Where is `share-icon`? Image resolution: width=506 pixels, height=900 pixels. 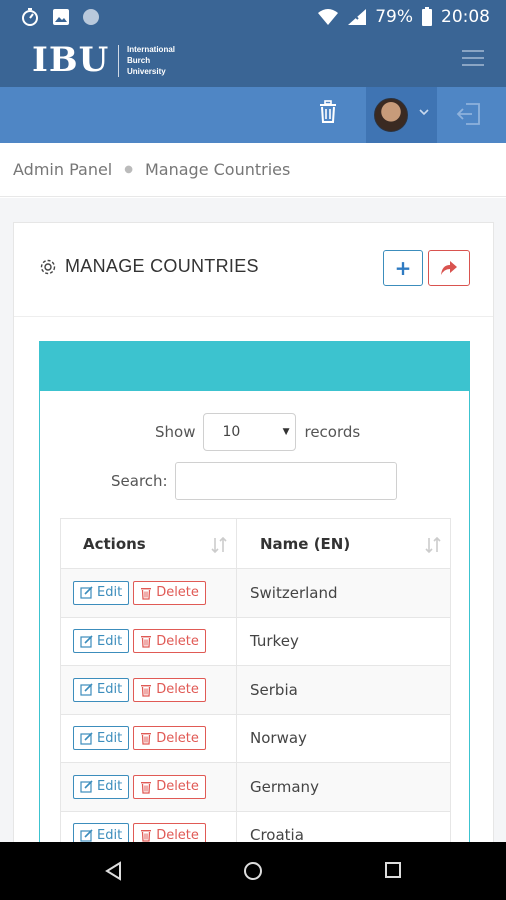
share-icon is located at coordinates (449, 268).